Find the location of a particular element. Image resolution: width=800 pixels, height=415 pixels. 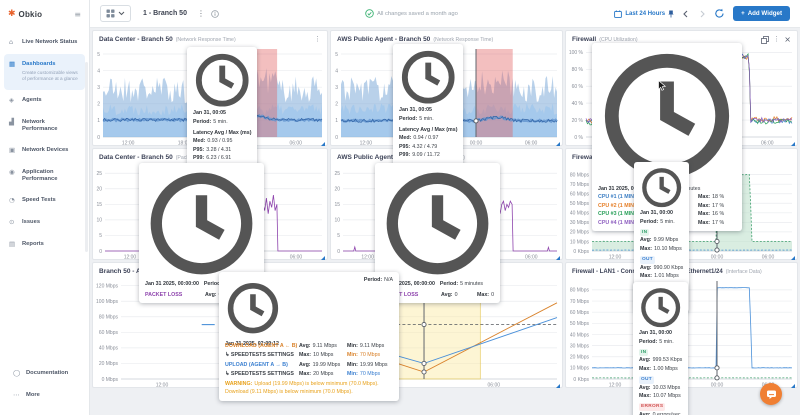

sidebar-item-more: ⋯ More is located at coordinates (44, 396).